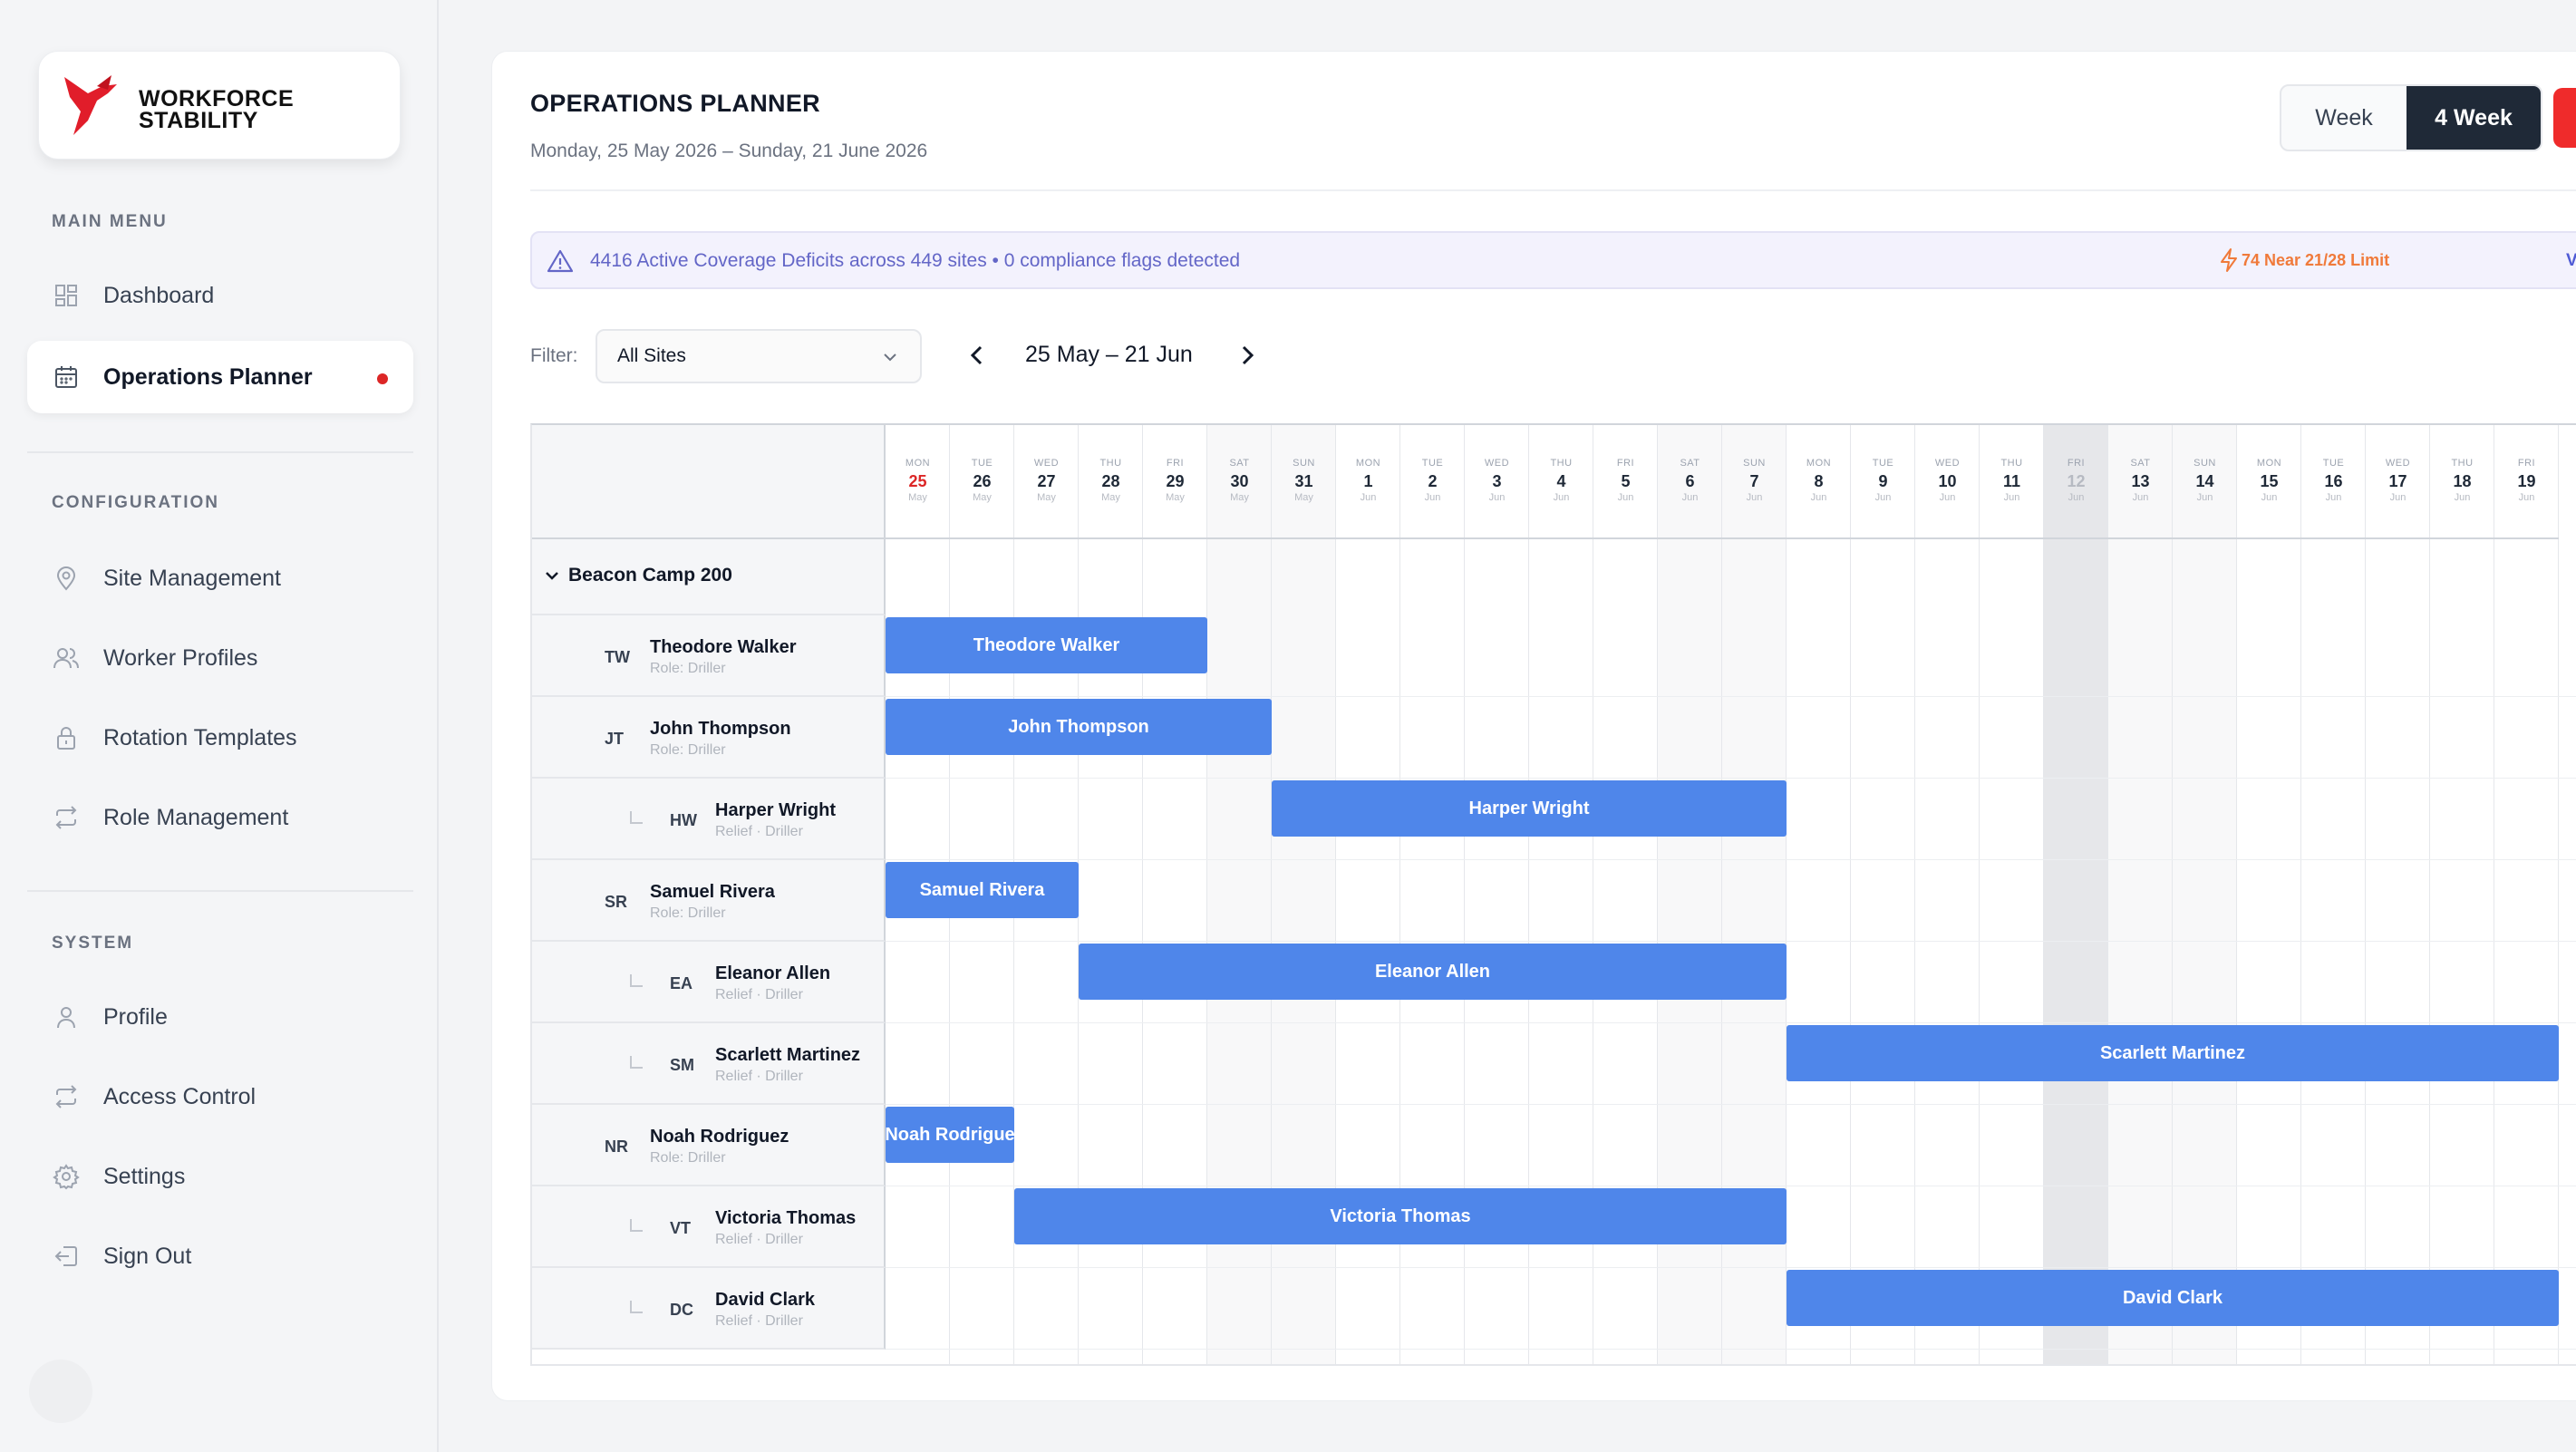  Describe the element at coordinates (2344, 118) in the screenshot. I see `view-week-button: Week` at that location.